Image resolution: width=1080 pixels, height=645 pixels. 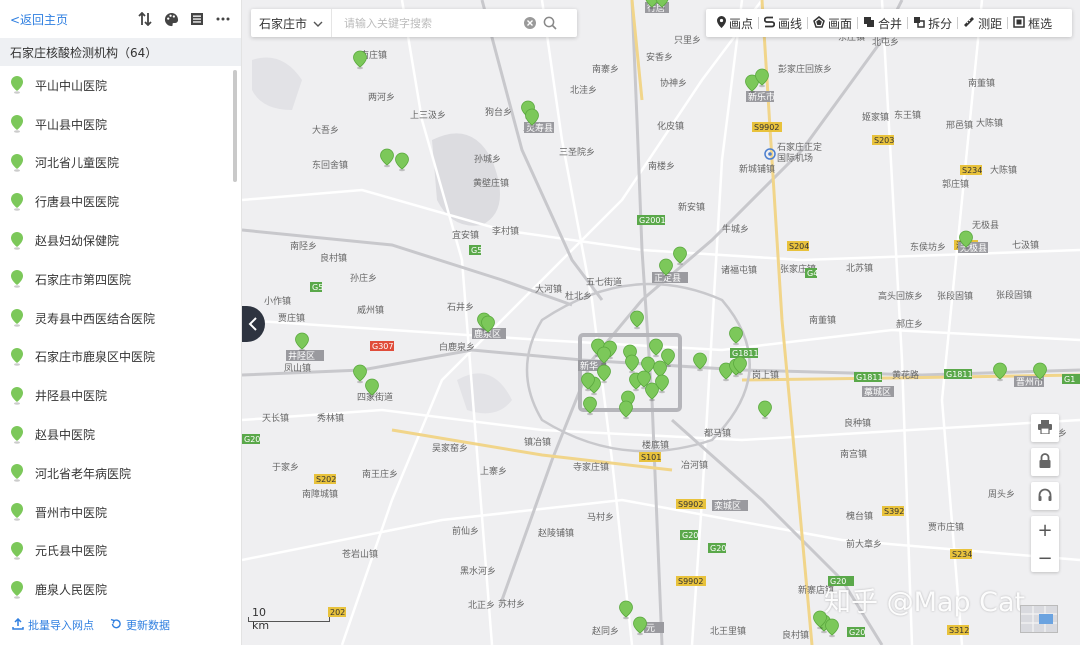 I want to click on sort-icon, so click(x=145, y=19).